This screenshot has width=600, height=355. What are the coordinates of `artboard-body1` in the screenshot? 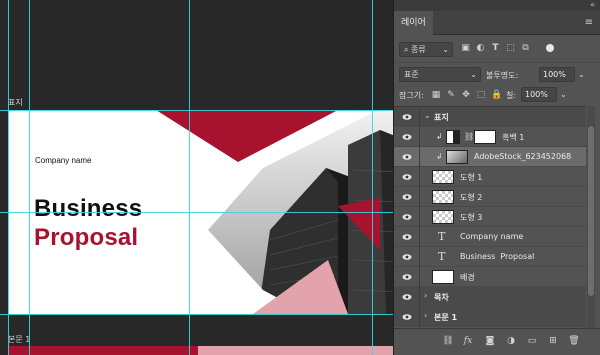 It's located at (204, 350).